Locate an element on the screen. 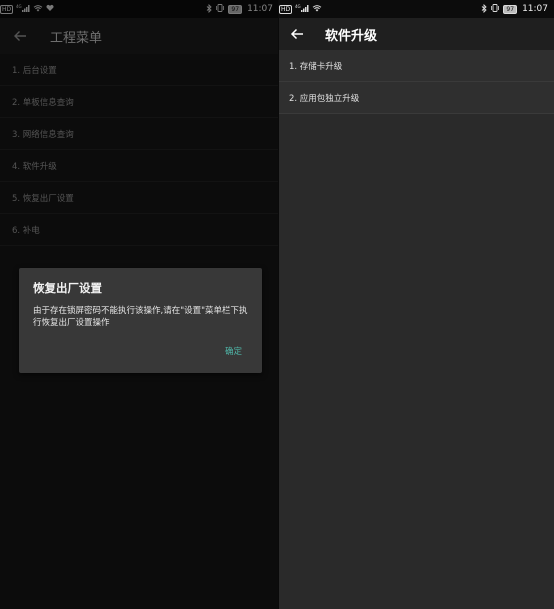 Image resolution: width=554 pixels, height=609 pixels. page-title: 软件升级 is located at coordinates (351, 36).